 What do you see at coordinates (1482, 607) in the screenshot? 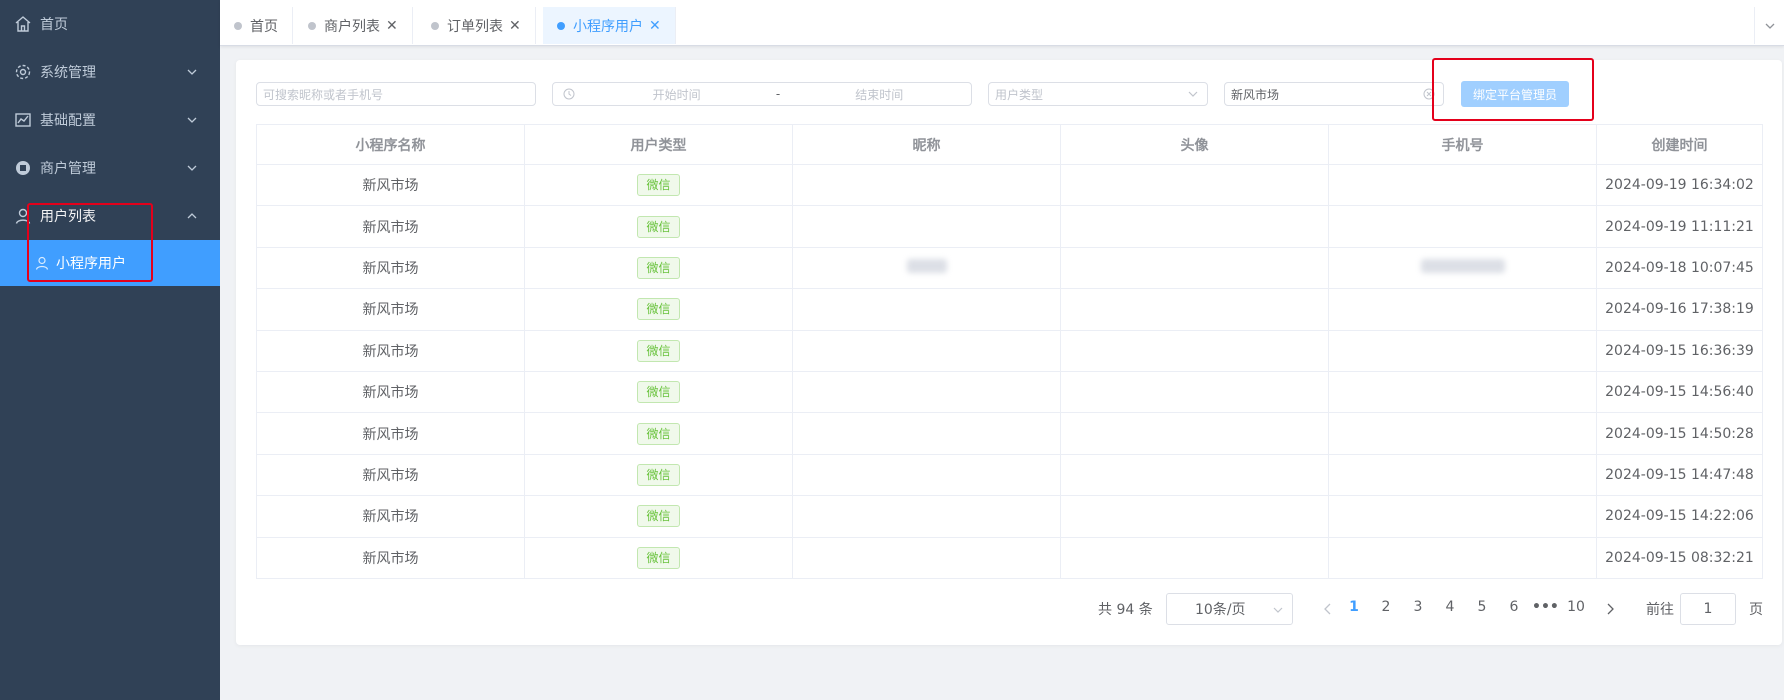
I see `page-number: 5` at bounding box center [1482, 607].